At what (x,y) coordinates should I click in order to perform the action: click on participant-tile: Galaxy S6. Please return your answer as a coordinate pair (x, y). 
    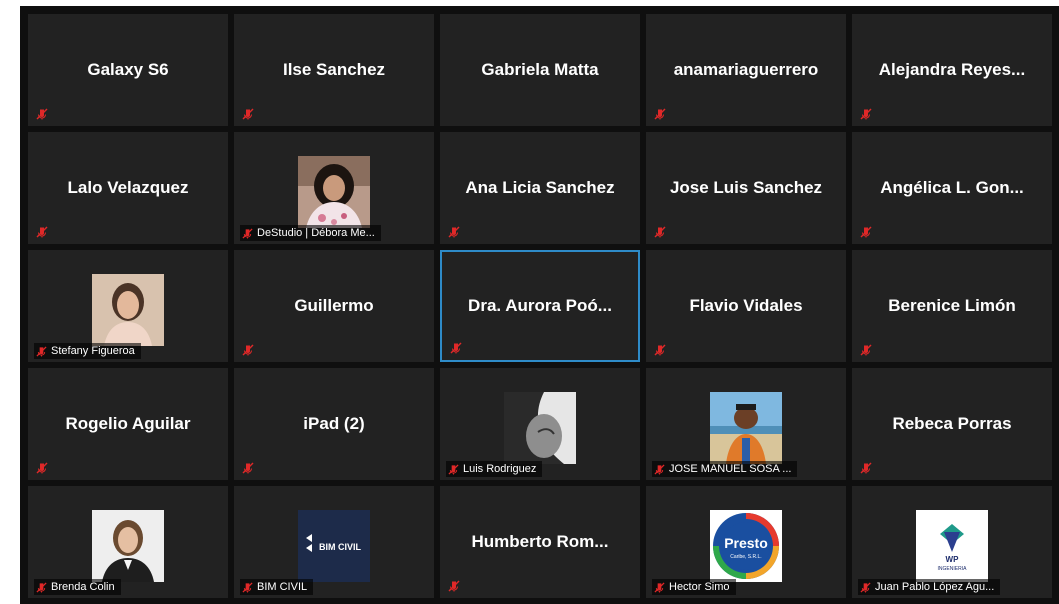
    Looking at the image, I should click on (128, 70).